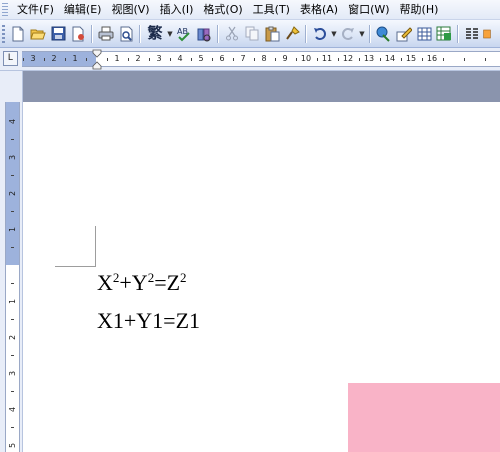 The image size is (500, 452). I want to click on insert-hyperlink-button, so click(384, 34).